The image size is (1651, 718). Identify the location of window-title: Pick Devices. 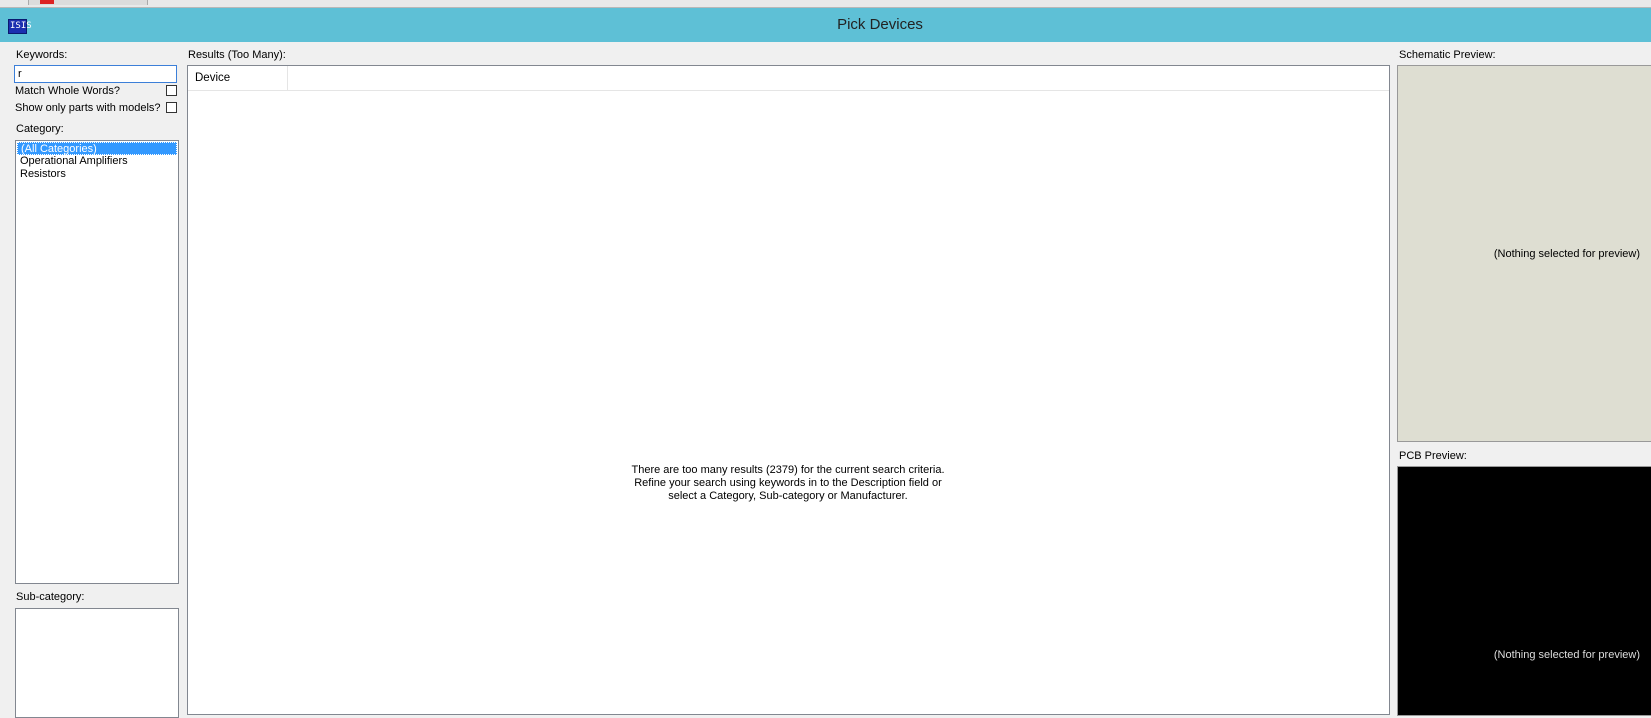
(880, 24).